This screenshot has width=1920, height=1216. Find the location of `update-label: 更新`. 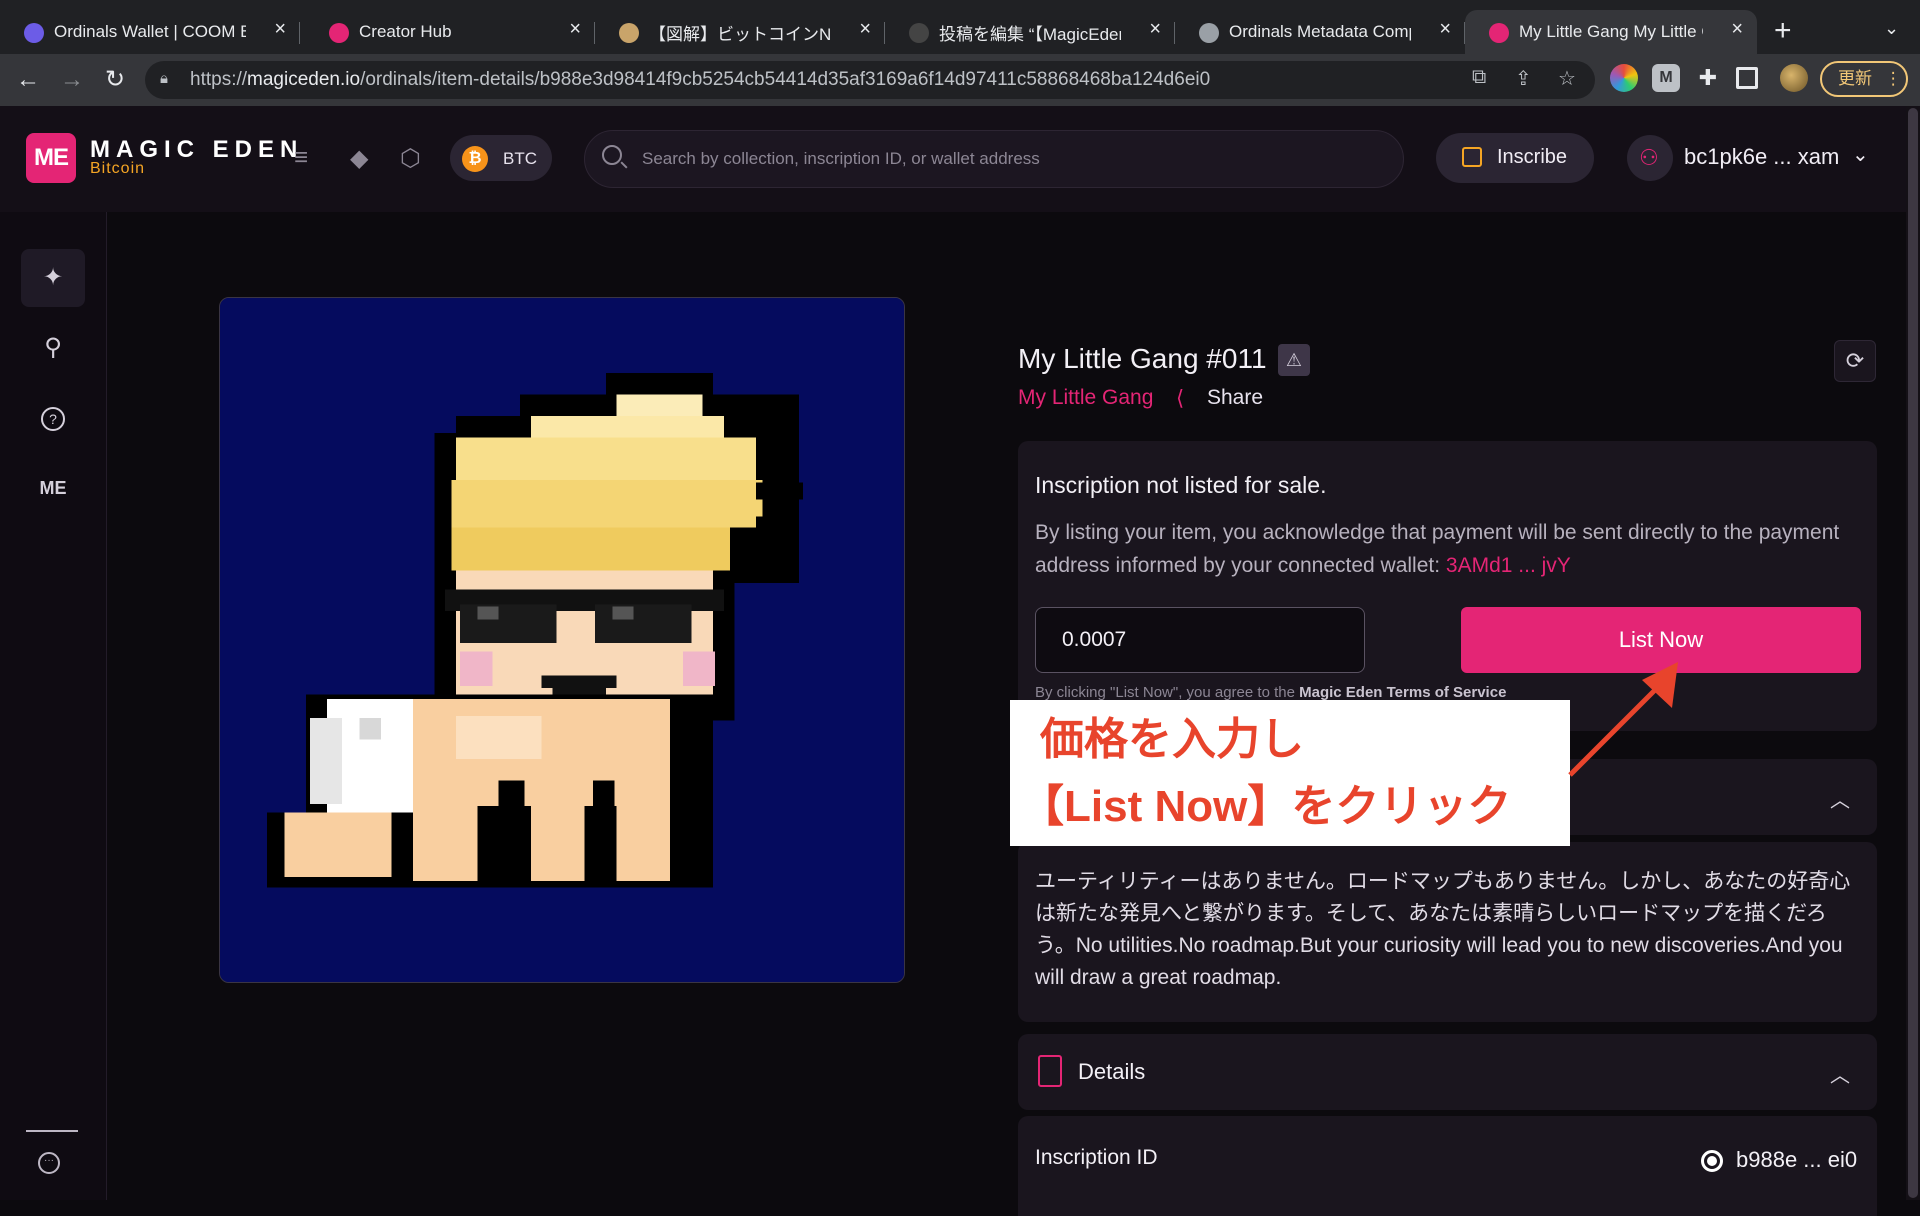

update-label: 更新 is located at coordinates (1855, 78).